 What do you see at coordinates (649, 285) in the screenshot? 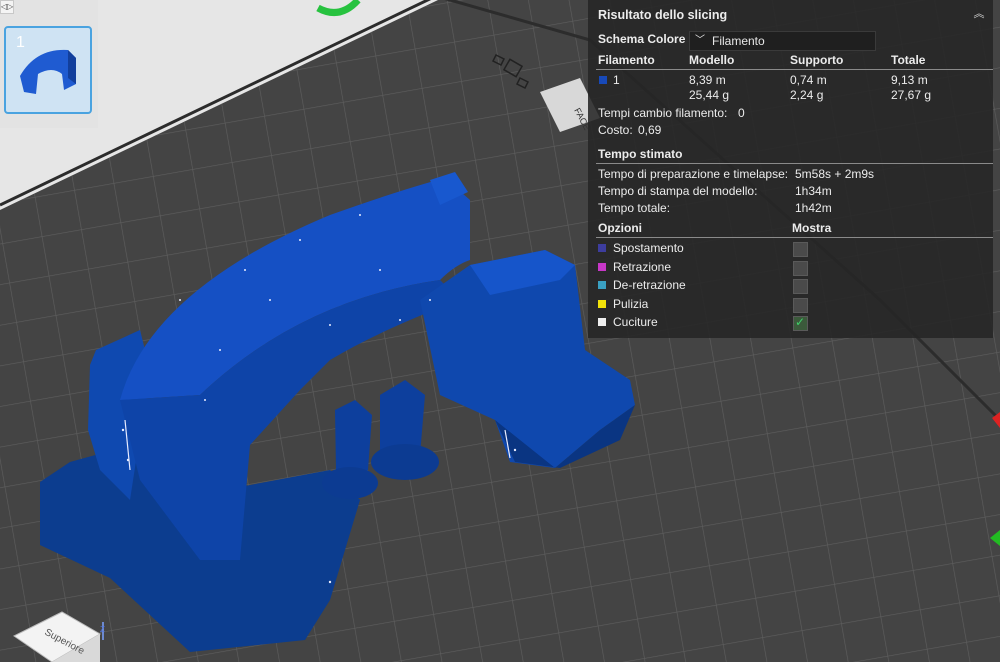
I see `option-label: De-retrazione` at bounding box center [649, 285].